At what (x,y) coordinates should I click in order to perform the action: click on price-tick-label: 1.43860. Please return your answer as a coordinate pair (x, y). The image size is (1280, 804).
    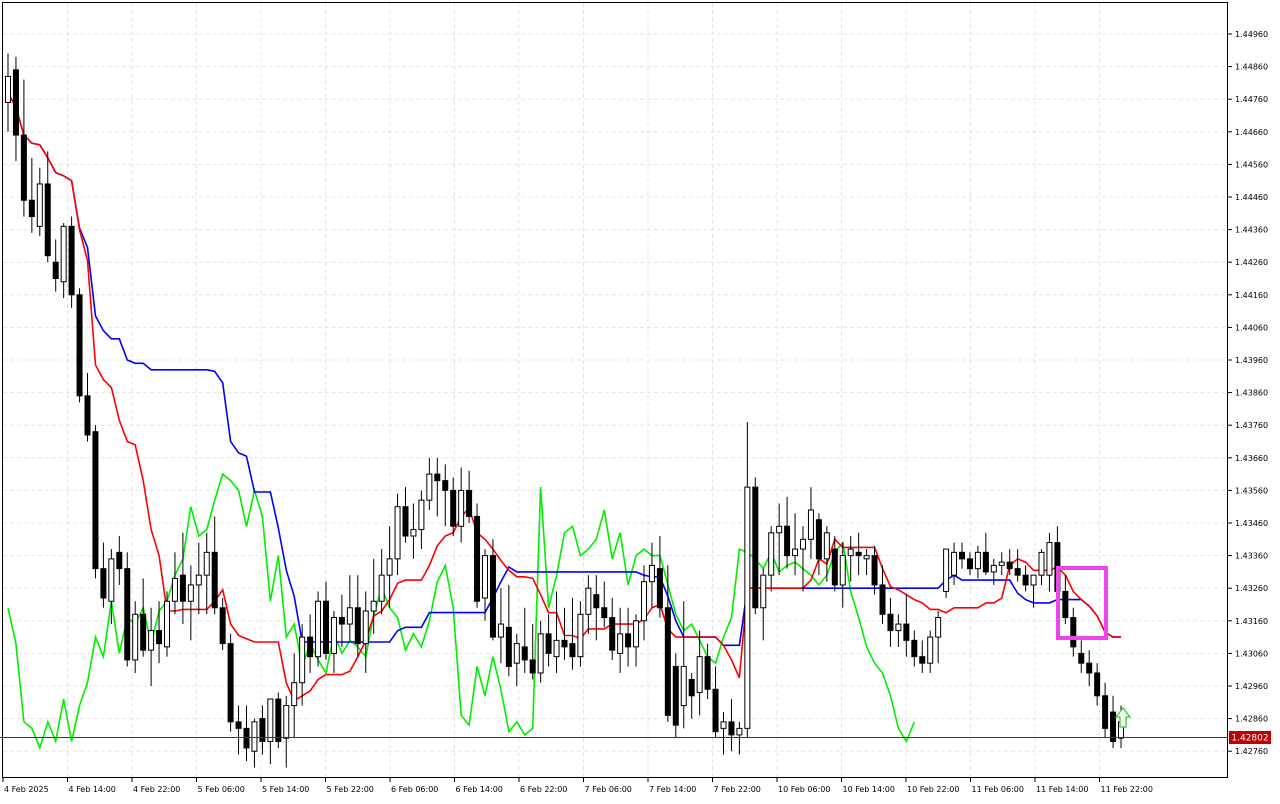
    Looking at the image, I should click on (1251, 393).